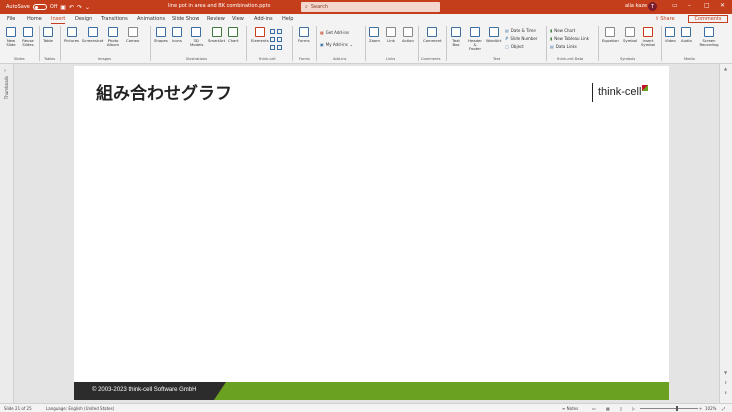 This screenshot has height=412, width=732. I want to click on comment-button: Comment, so click(432, 35).